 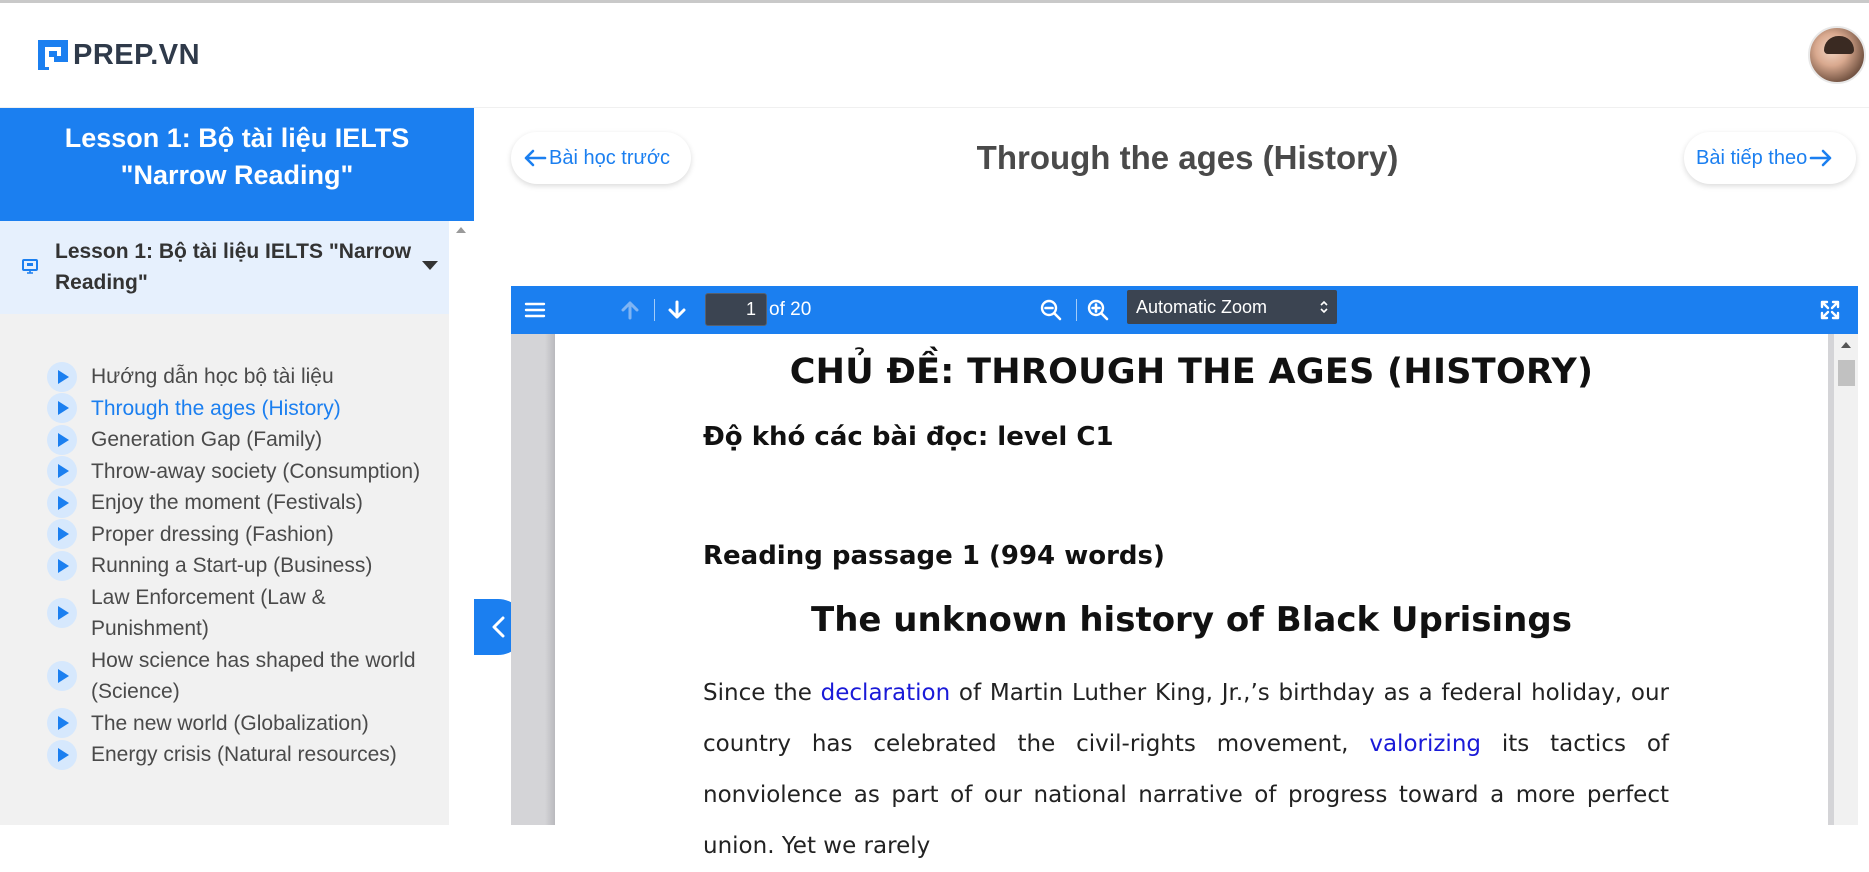 I want to click on sidebar-lesson-label: Through the ages (History), so click(x=216, y=408).